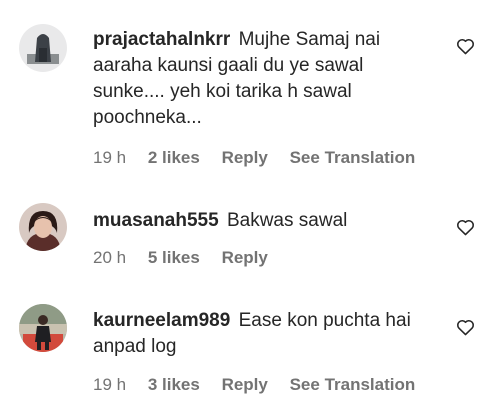 This screenshot has height=419, width=494. Describe the element at coordinates (156, 220) in the screenshot. I see `comment-username: muasanah555` at that location.